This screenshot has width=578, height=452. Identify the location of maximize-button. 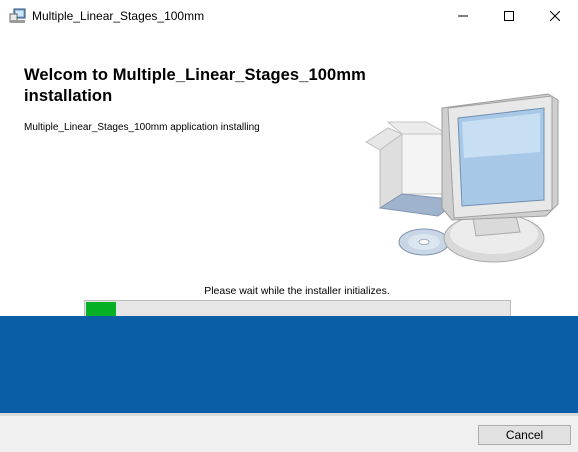
(509, 16).